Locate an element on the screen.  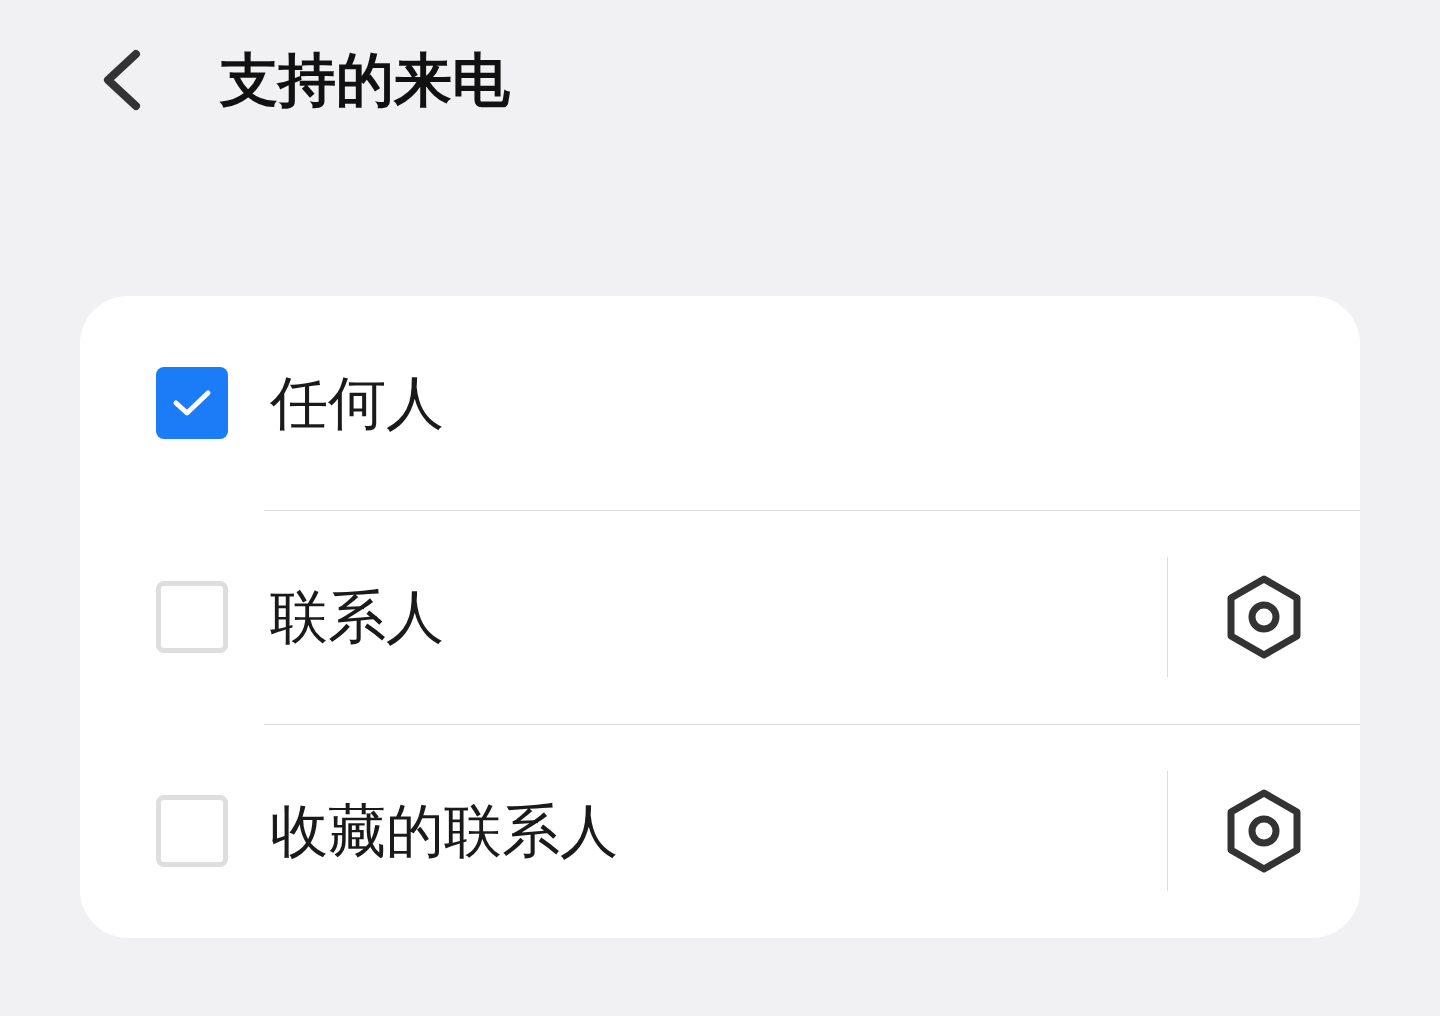
option-label: 联系人 is located at coordinates (357, 617).